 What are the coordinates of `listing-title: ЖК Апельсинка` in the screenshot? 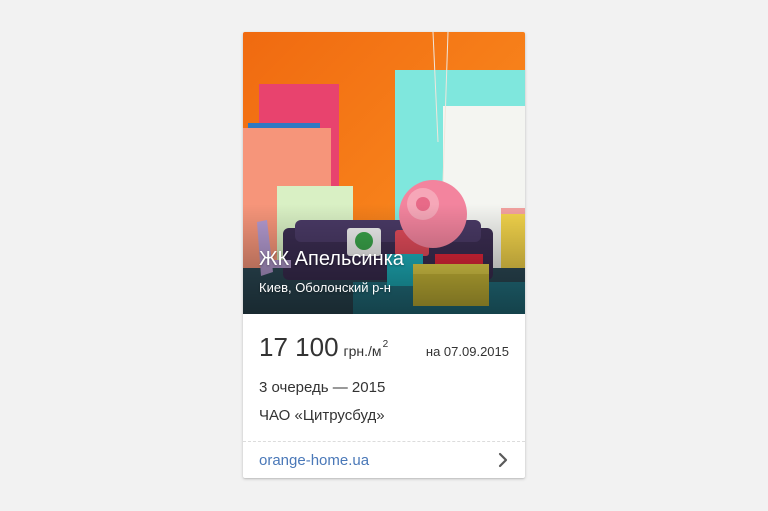 It's located at (331, 259).